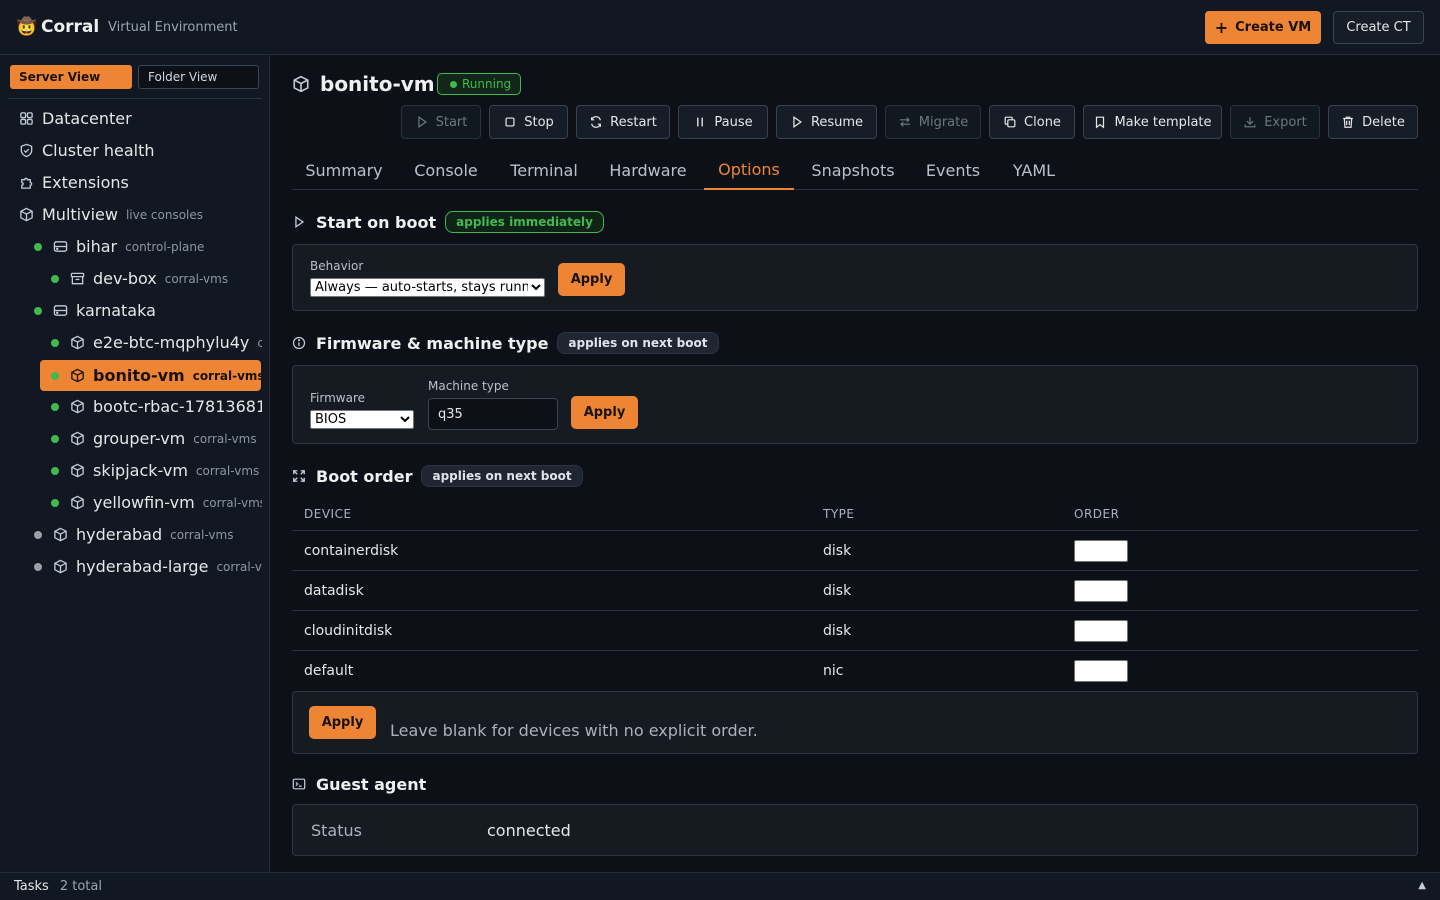  Describe the element at coordinates (1221, 27) in the screenshot. I see `plus-icon: +` at that location.